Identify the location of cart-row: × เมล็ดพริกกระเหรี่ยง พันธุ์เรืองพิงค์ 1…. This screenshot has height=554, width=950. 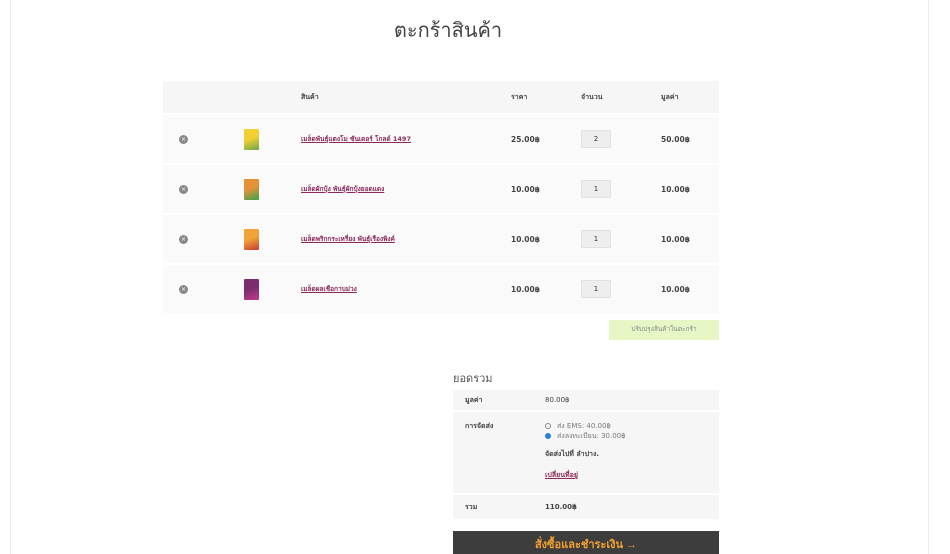
(441, 238).